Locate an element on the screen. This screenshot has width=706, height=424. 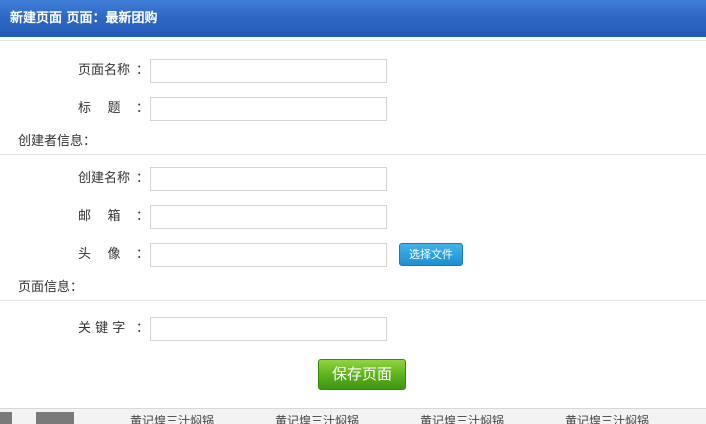
page-info-heading: 页面信息： is located at coordinates (51, 287).